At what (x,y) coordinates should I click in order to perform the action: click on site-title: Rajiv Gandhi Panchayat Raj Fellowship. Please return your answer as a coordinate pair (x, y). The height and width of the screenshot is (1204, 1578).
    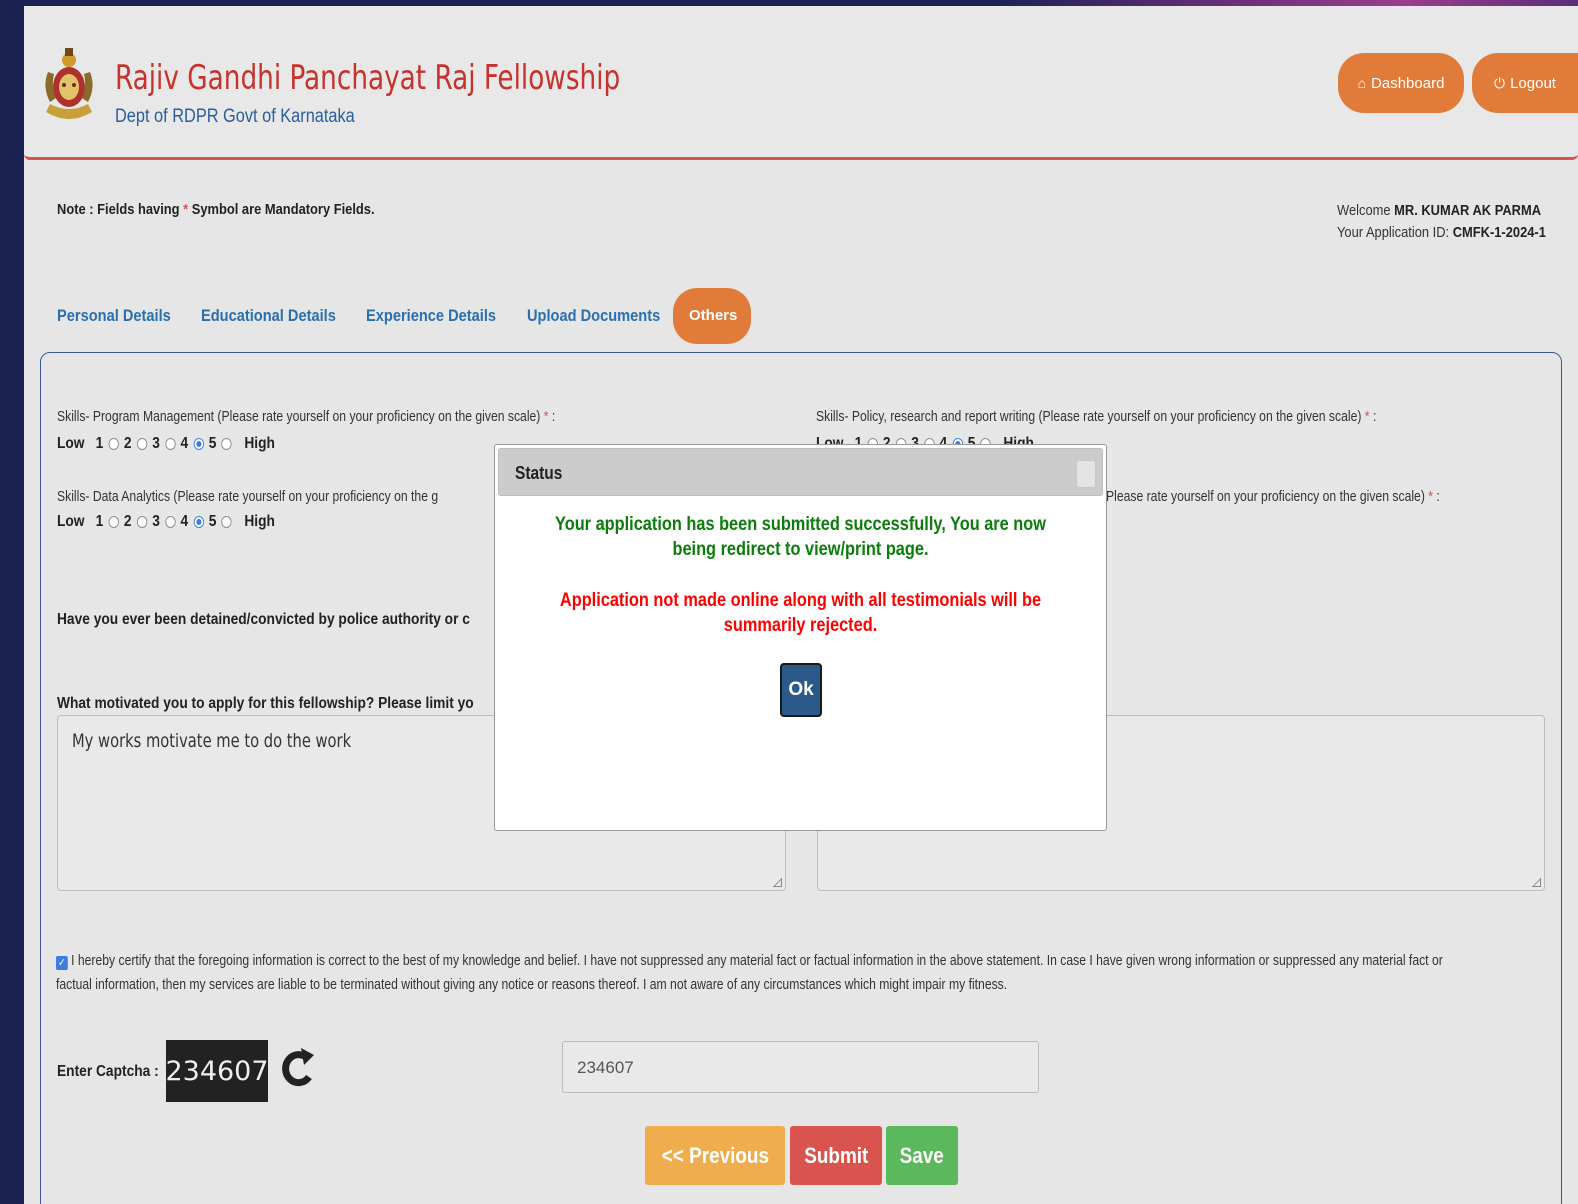
    Looking at the image, I should click on (368, 78).